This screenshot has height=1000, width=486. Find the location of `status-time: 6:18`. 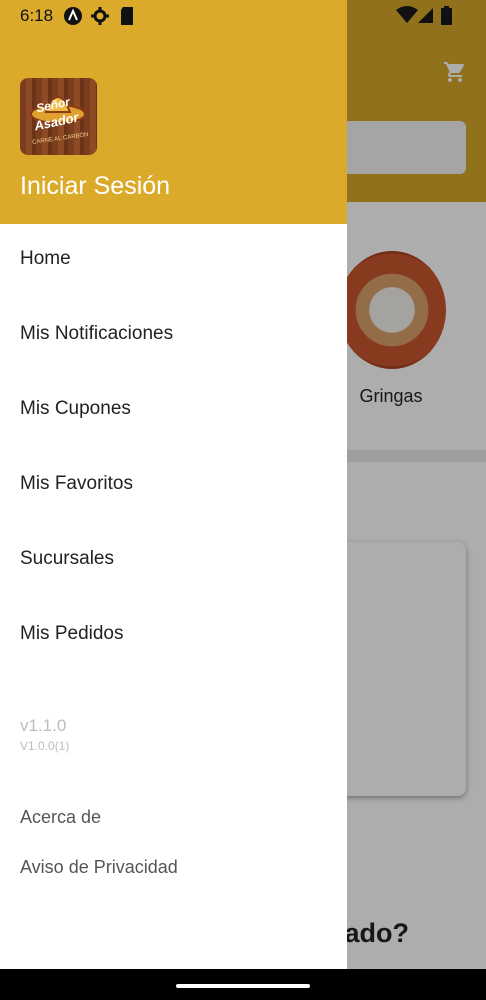

status-time: 6:18 is located at coordinates (37, 15).